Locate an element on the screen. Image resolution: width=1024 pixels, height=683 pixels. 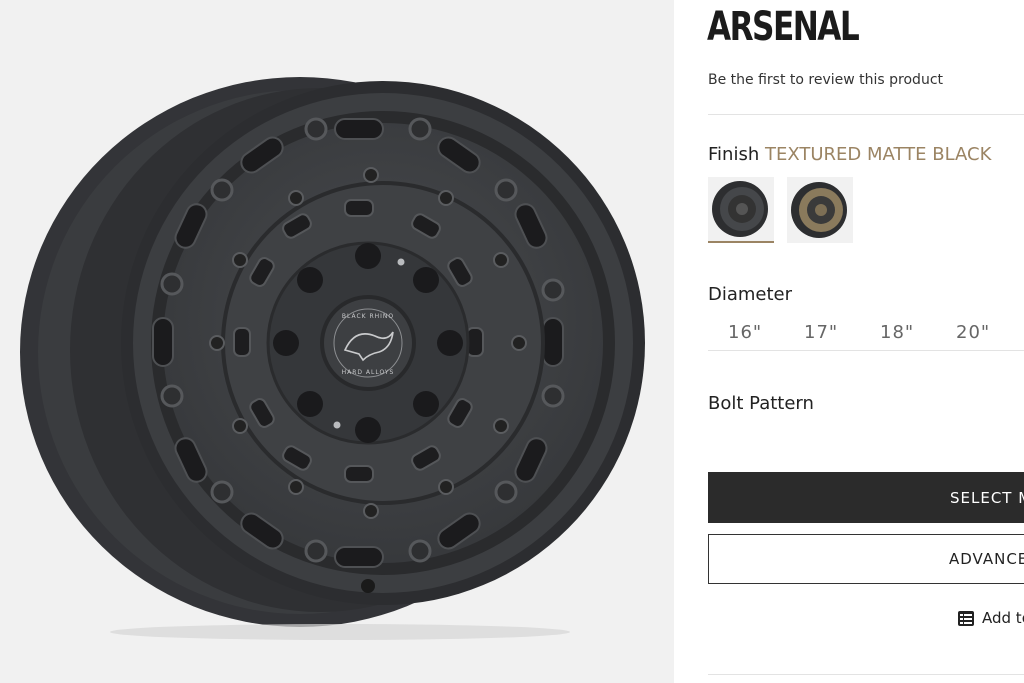
swatch-matte-black is located at coordinates (741, 210).